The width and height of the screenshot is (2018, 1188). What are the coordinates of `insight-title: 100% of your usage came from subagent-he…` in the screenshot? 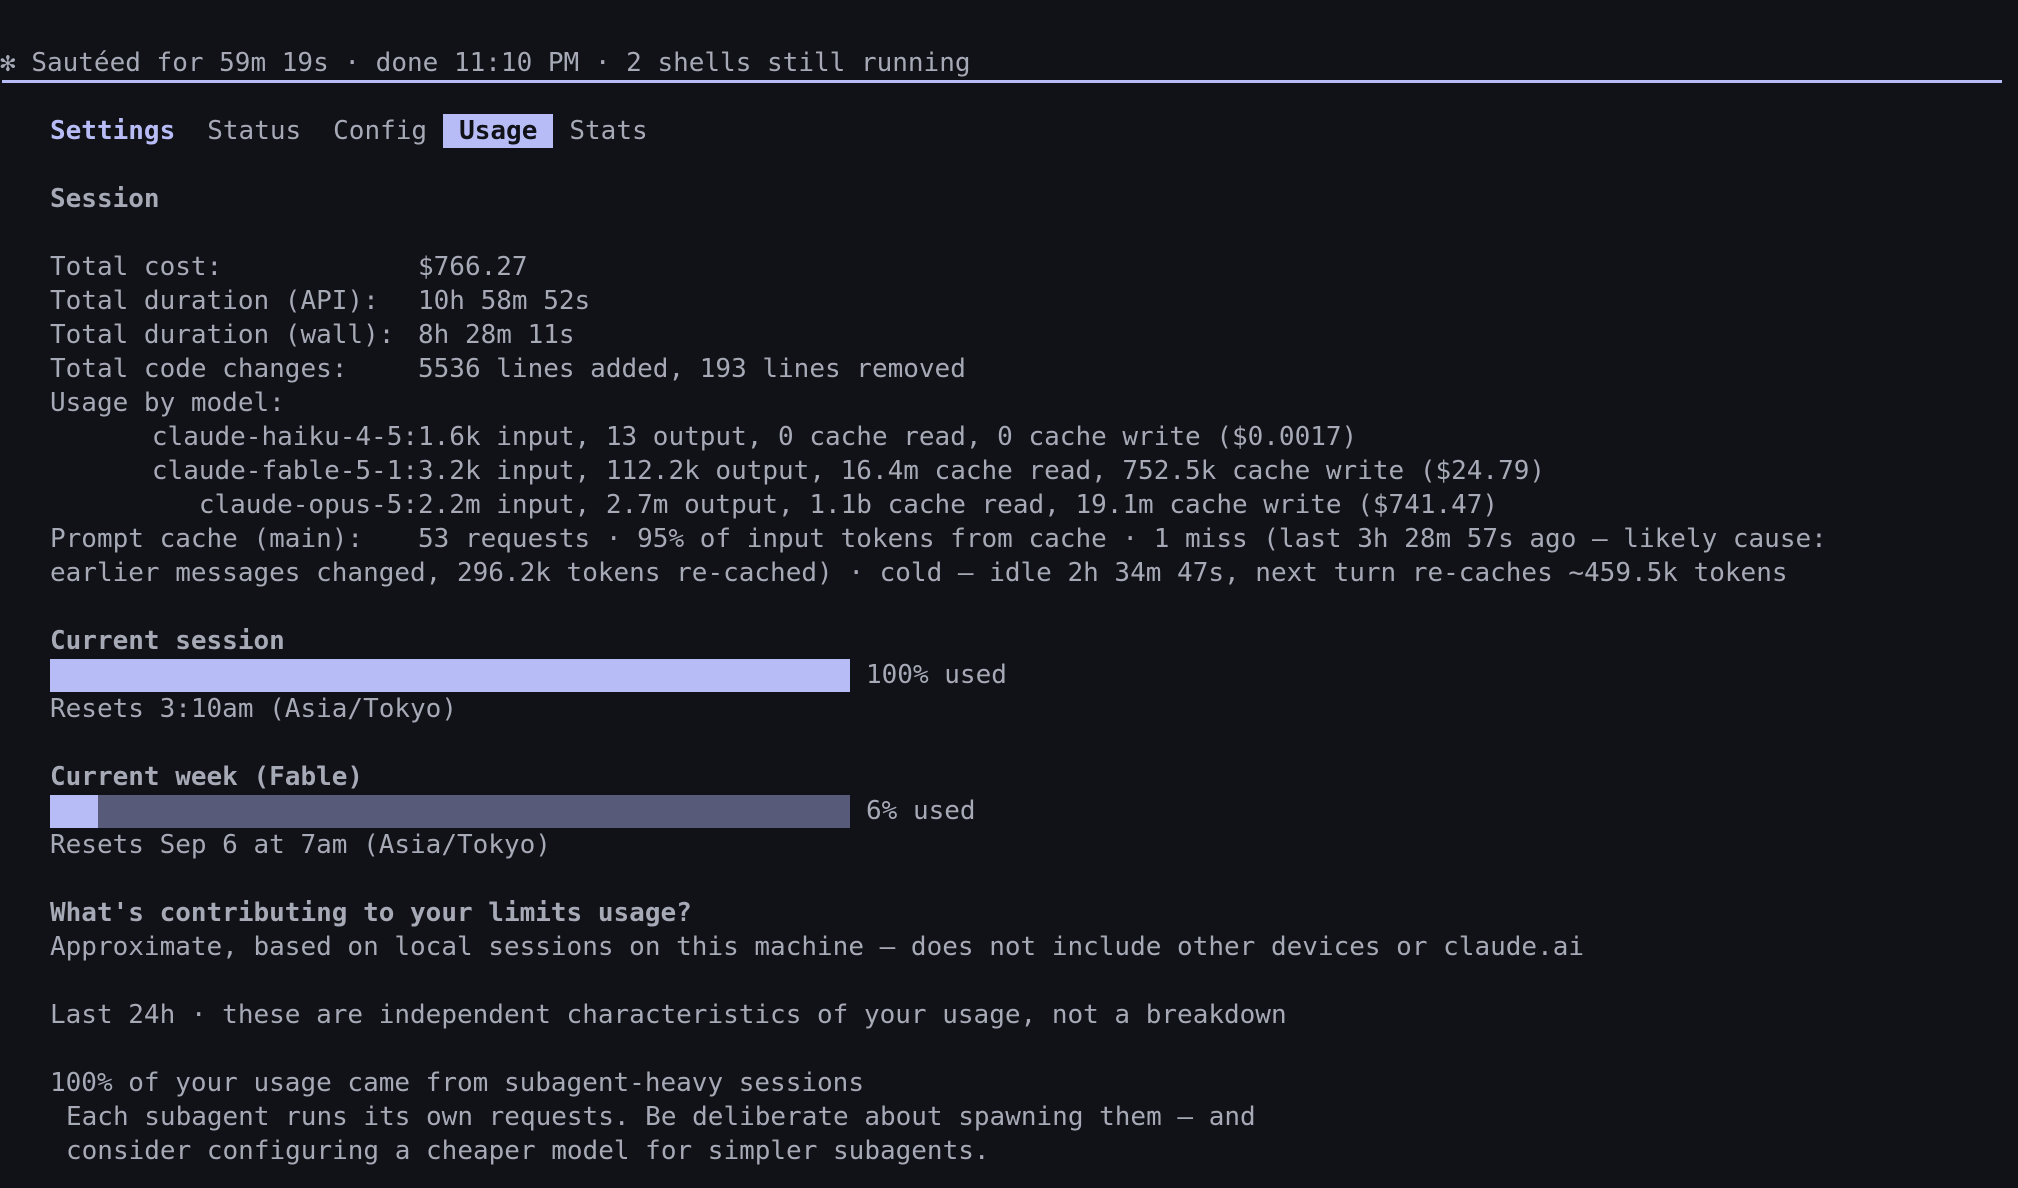 It's located at (457, 1083).